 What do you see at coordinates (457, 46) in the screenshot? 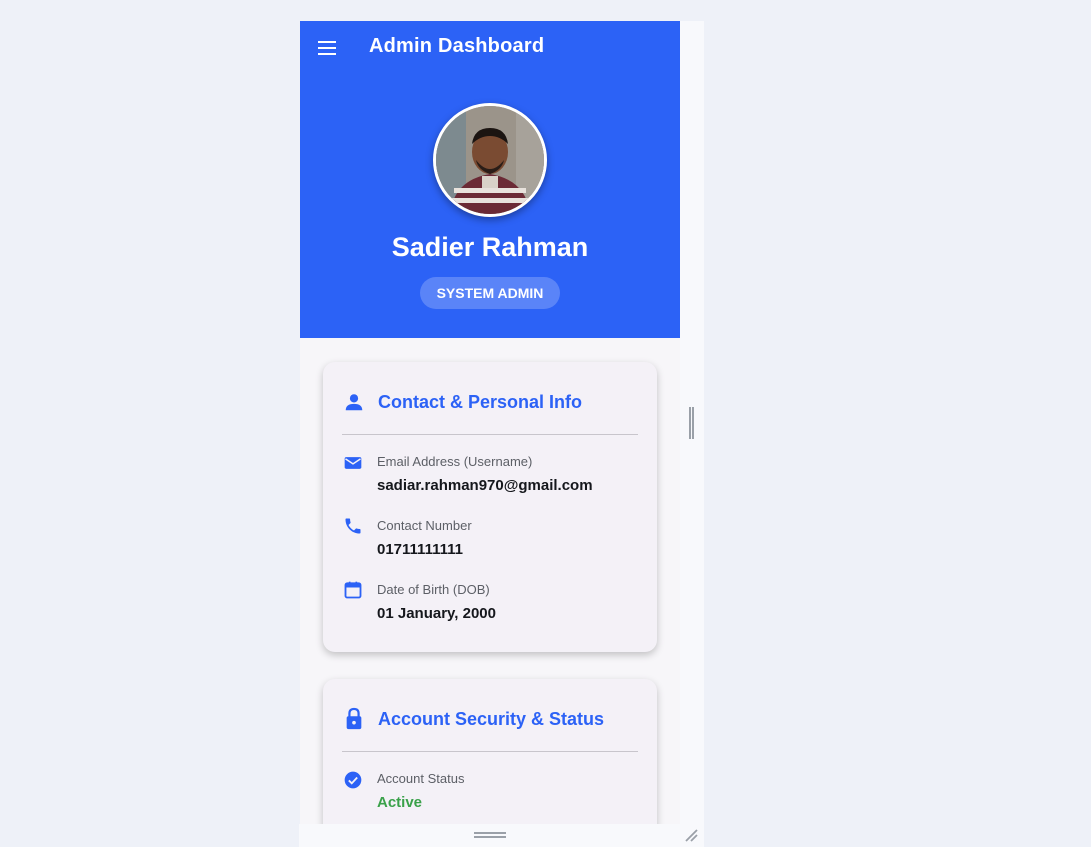
I see `app-title: Admin Dashboard` at bounding box center [457, 46].